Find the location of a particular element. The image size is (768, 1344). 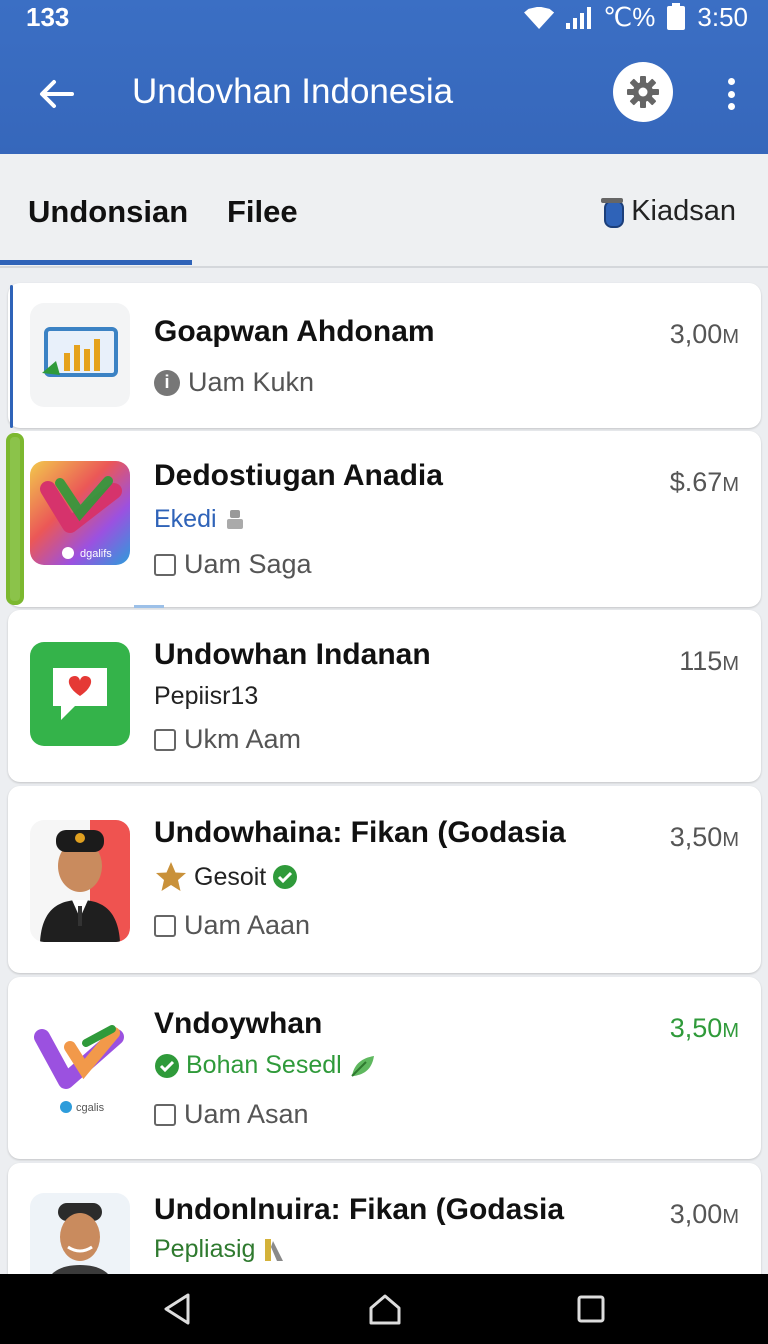

tag-icon is located at coordinates (274, 1249).